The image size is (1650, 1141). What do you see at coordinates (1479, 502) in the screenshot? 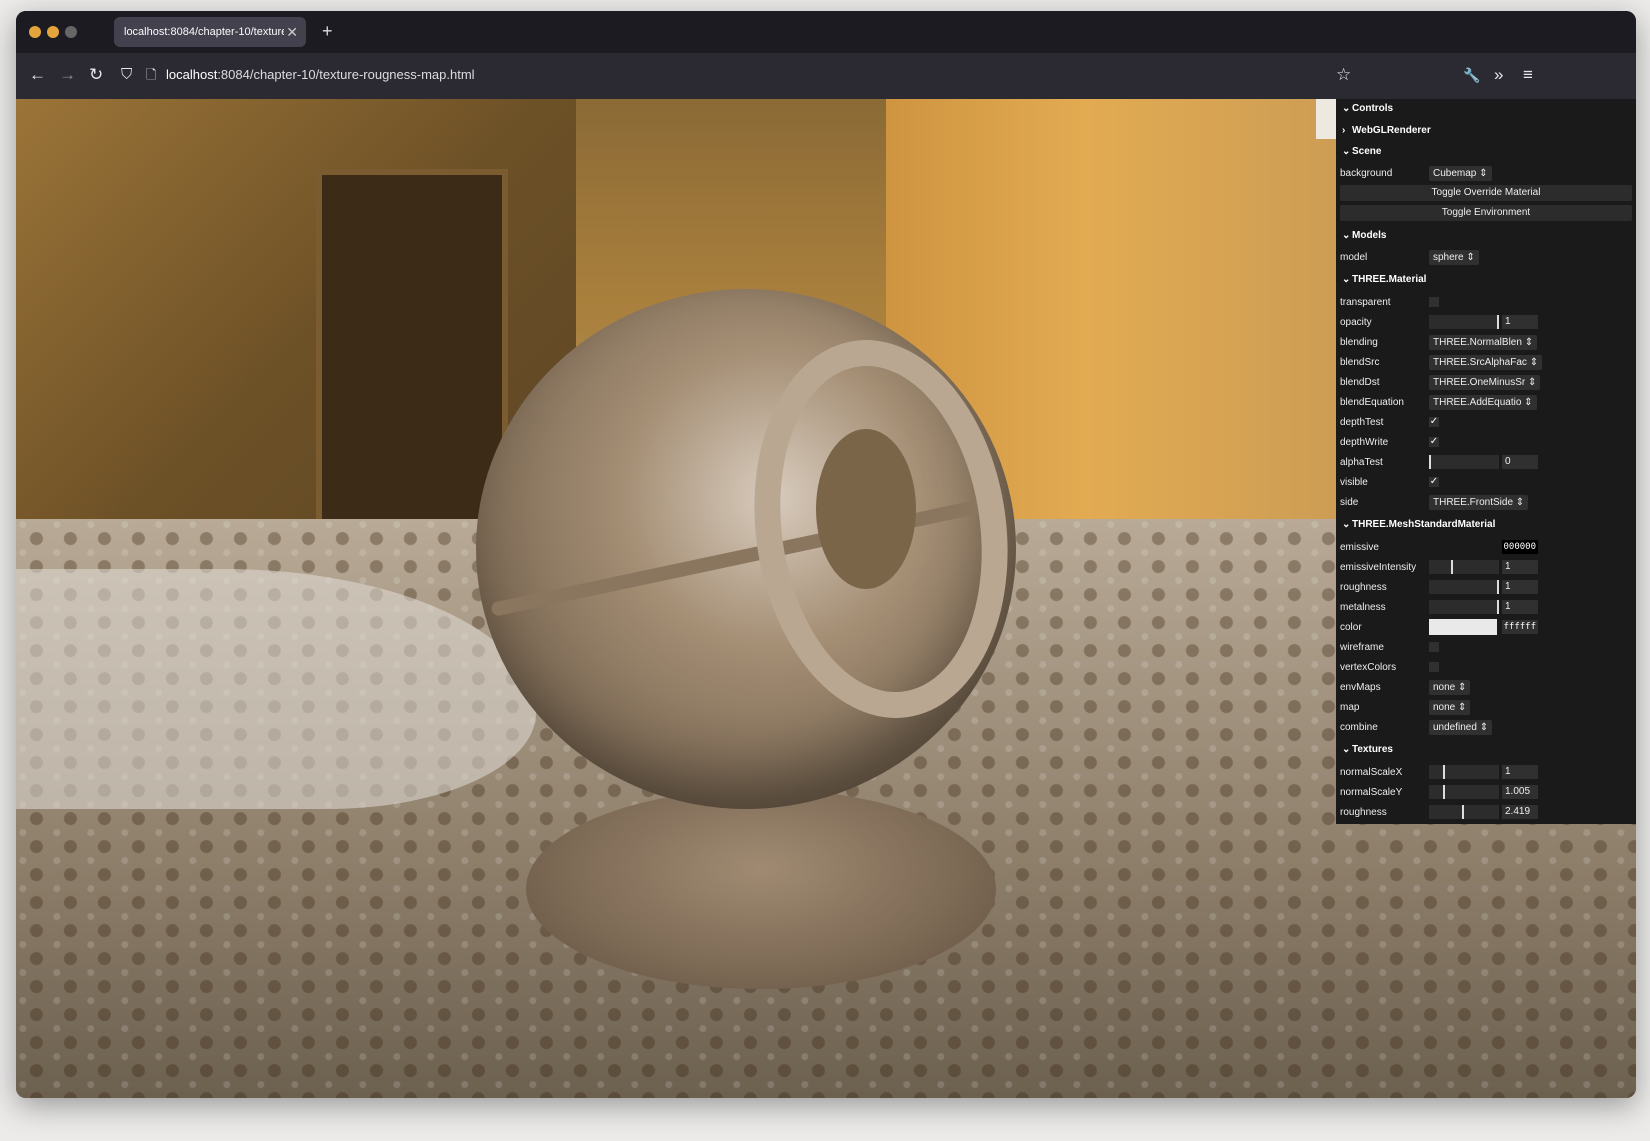
I see `side-select: THREE.FrontSide ⇕` at bounding box center [1479, 502].